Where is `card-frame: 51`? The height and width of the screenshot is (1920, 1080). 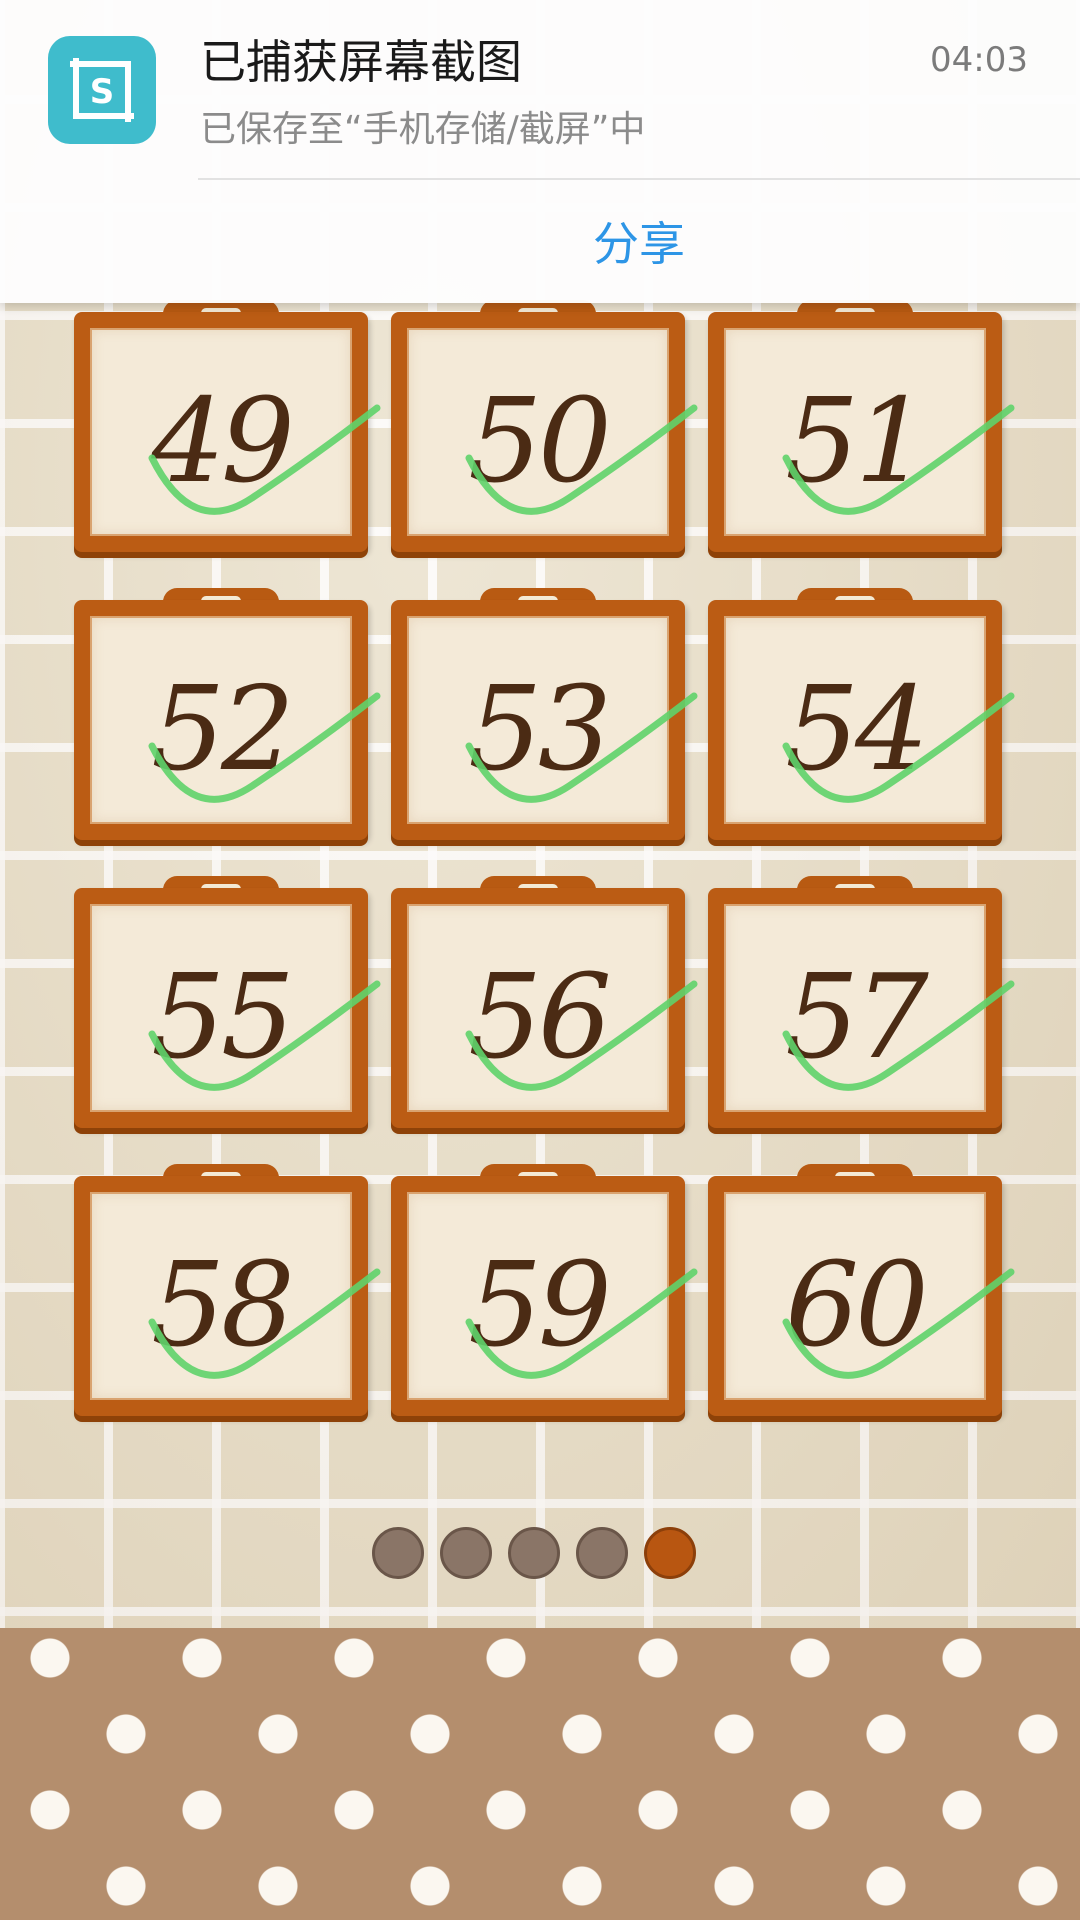
card-frame: 51 is located at coordinates (861, 432).